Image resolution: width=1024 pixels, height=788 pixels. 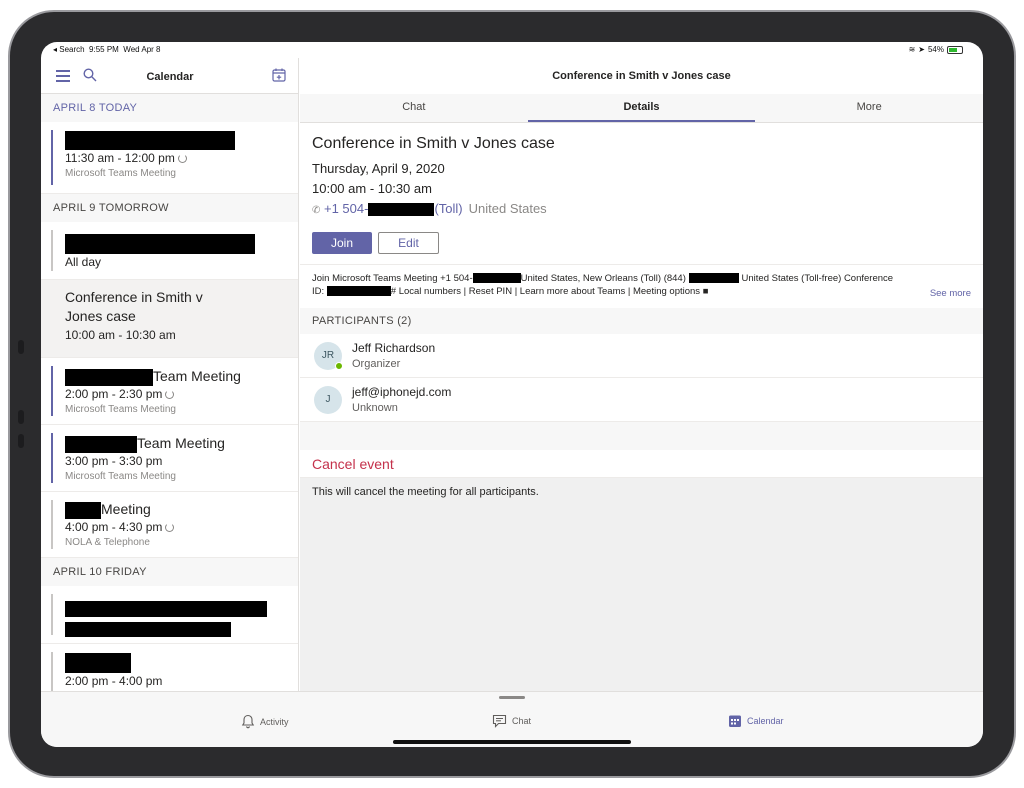 What do you see at coordinates (641, 210) in the screenshot?
I see `dial-in-number: ✆ +1 504- (Toll) United States` at bounding box center [641, 210].